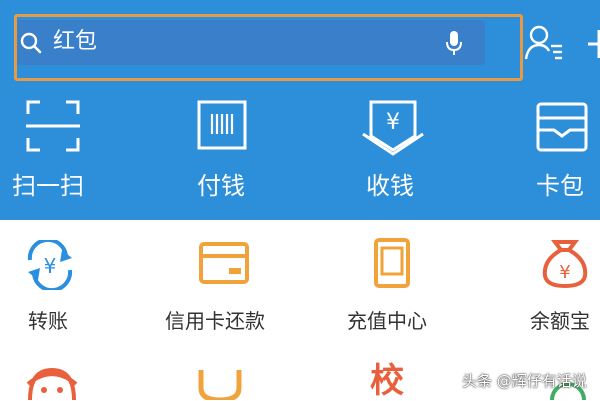  I want to click on quick-action-label: 卡包, so click(560, 186).